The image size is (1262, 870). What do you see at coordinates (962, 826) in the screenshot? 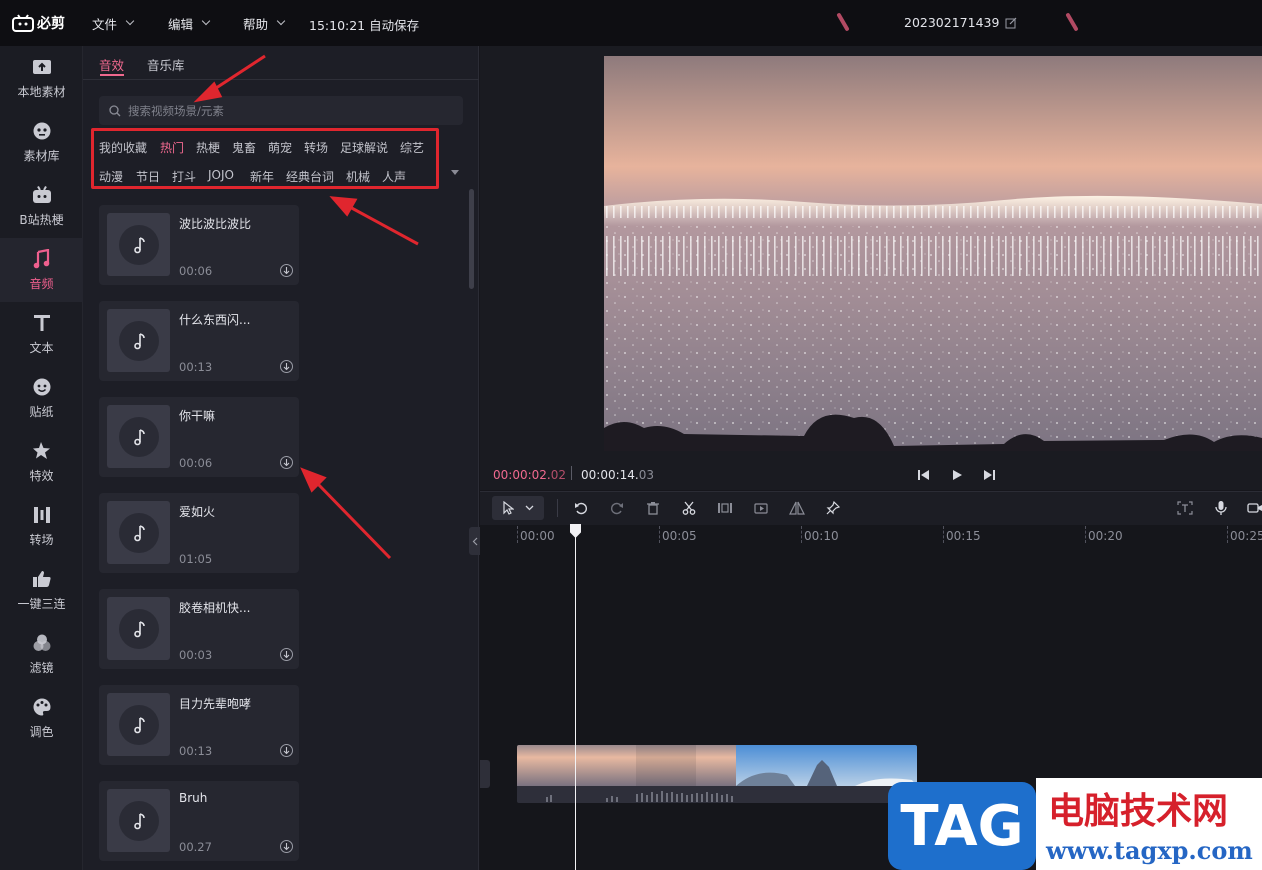
I see `watermark-badge: TAG` at bounding box center [962, 826].